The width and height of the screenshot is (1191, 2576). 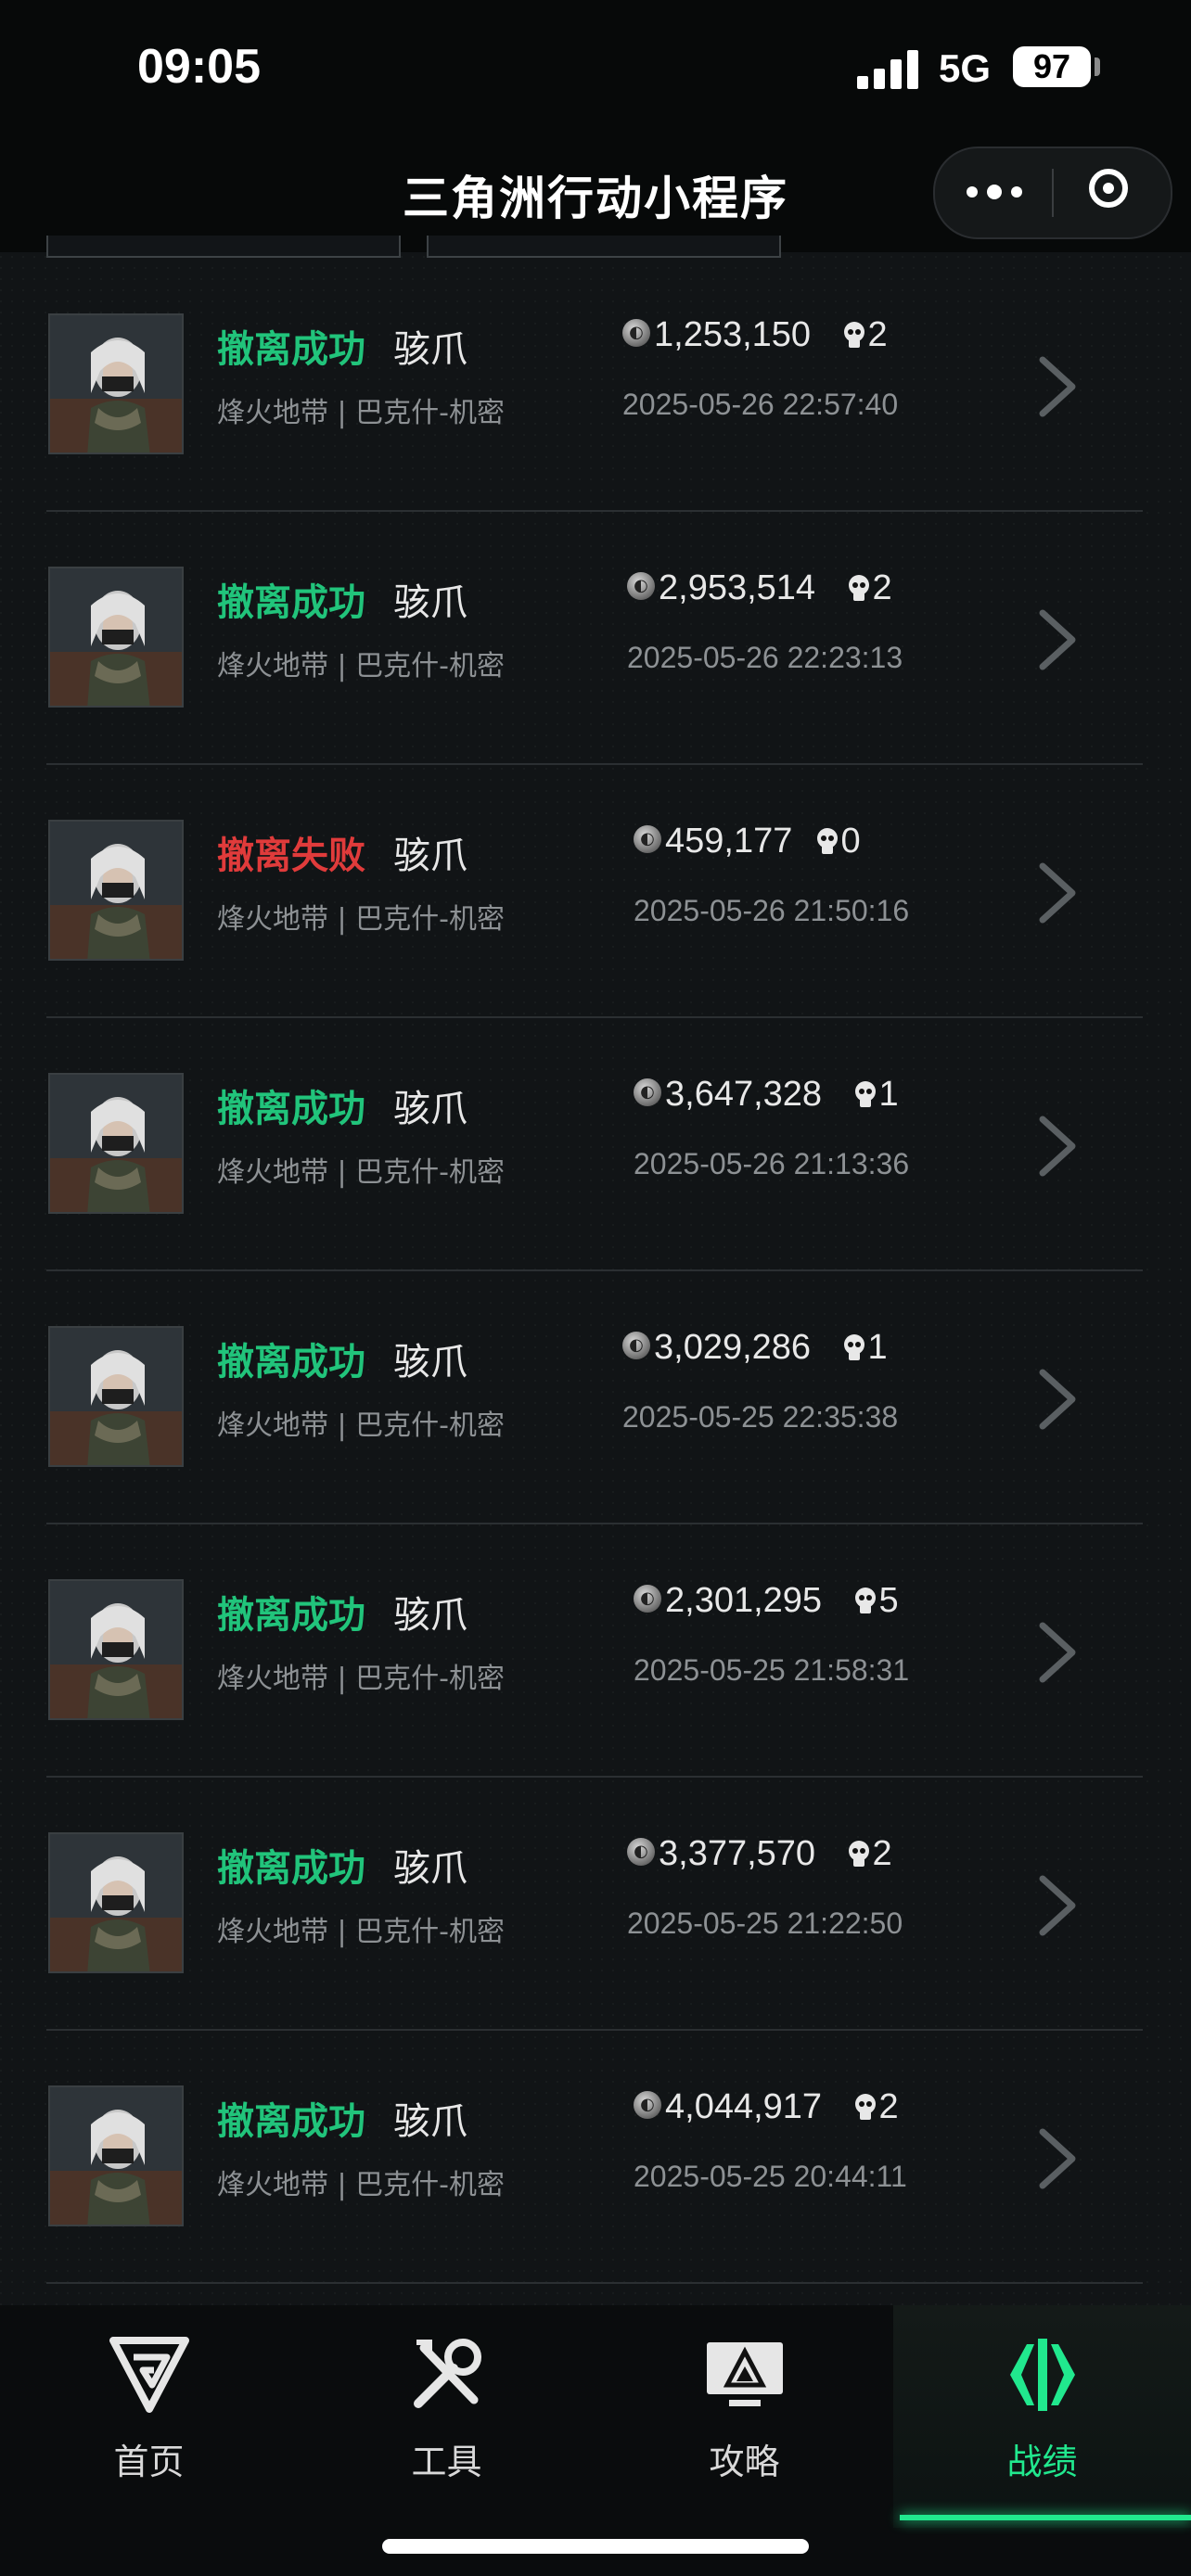 I want to click on close-miniprogram-icon, so click(x=1108, y=188).